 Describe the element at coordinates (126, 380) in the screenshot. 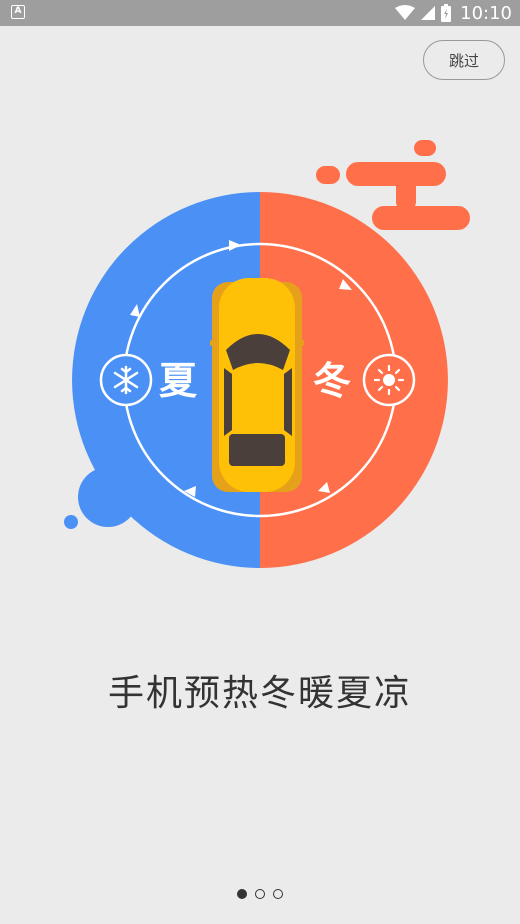

I see `snowflake-icon` at that location.